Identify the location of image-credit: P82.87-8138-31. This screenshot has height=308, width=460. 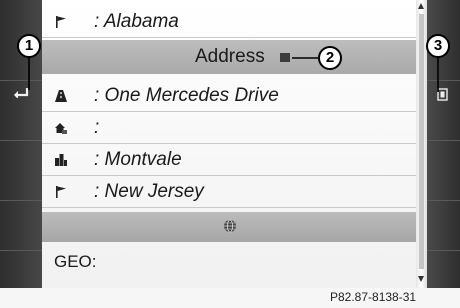
(373, 297).